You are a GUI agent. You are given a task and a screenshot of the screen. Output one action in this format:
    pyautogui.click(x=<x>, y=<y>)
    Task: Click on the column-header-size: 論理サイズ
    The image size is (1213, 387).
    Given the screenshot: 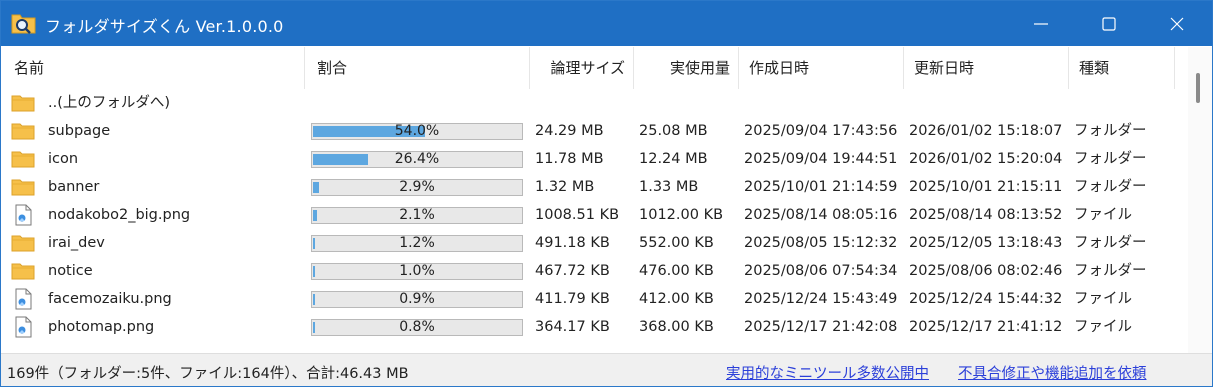 What is the action you would take?
    pyautogui.click(x=582, y=68)
    